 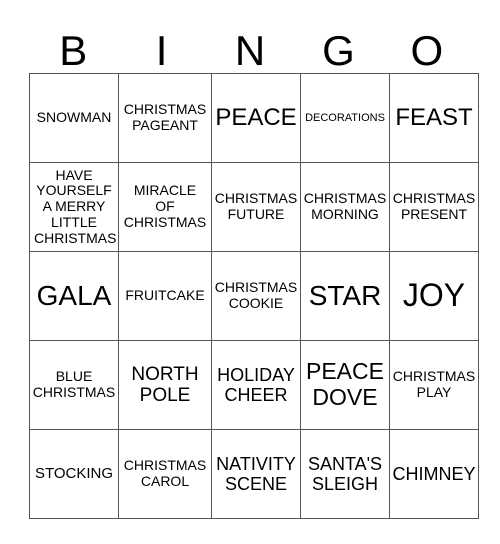 I want to click on bingo-cell: HOLIDAY CHEER, so click(x=256, y=385).